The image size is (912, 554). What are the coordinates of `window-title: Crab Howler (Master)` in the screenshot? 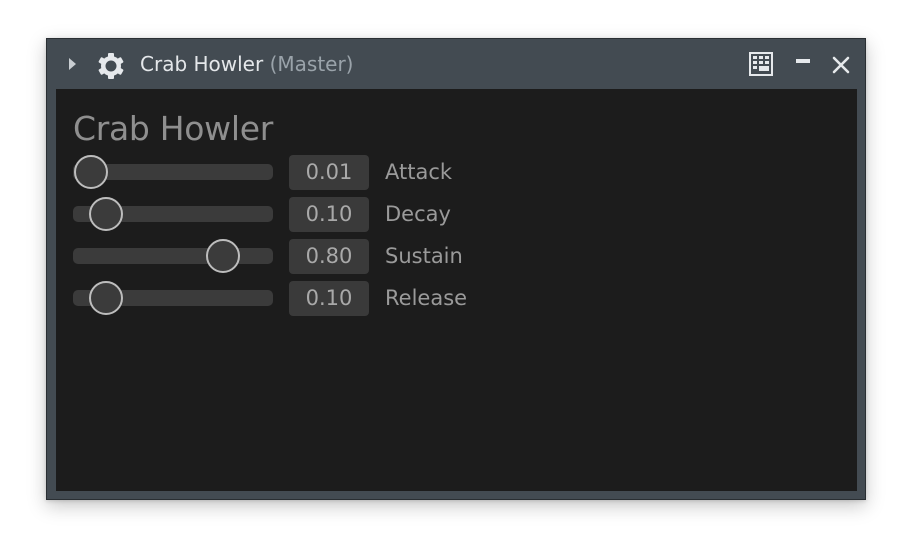 It's located at (246, 64).